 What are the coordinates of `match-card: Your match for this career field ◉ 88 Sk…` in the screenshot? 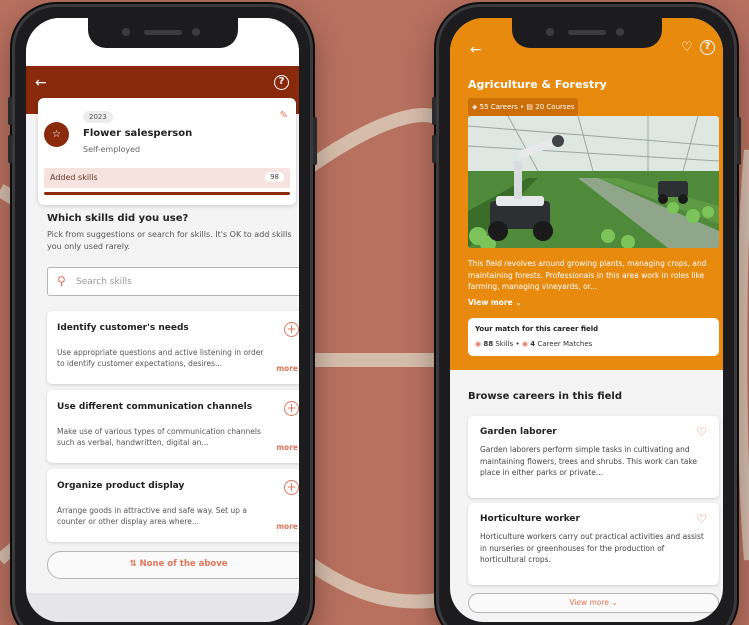 It's located at (593, 337).